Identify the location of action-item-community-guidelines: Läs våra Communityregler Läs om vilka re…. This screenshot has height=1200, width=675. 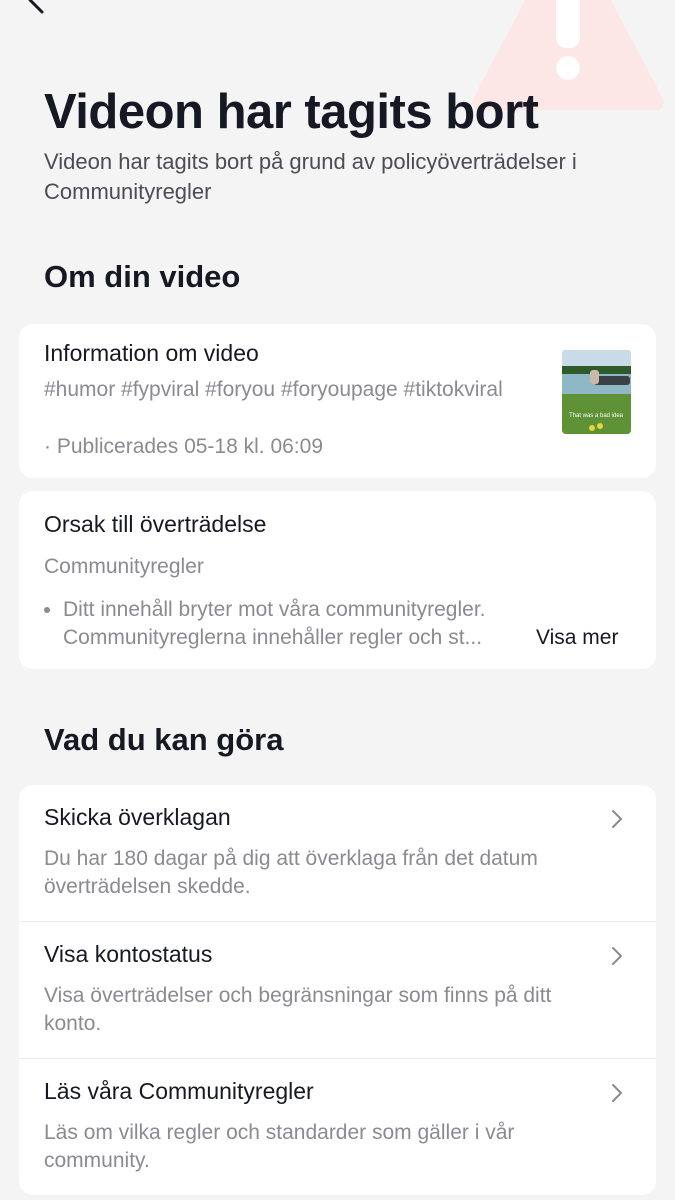
(337, 1127).